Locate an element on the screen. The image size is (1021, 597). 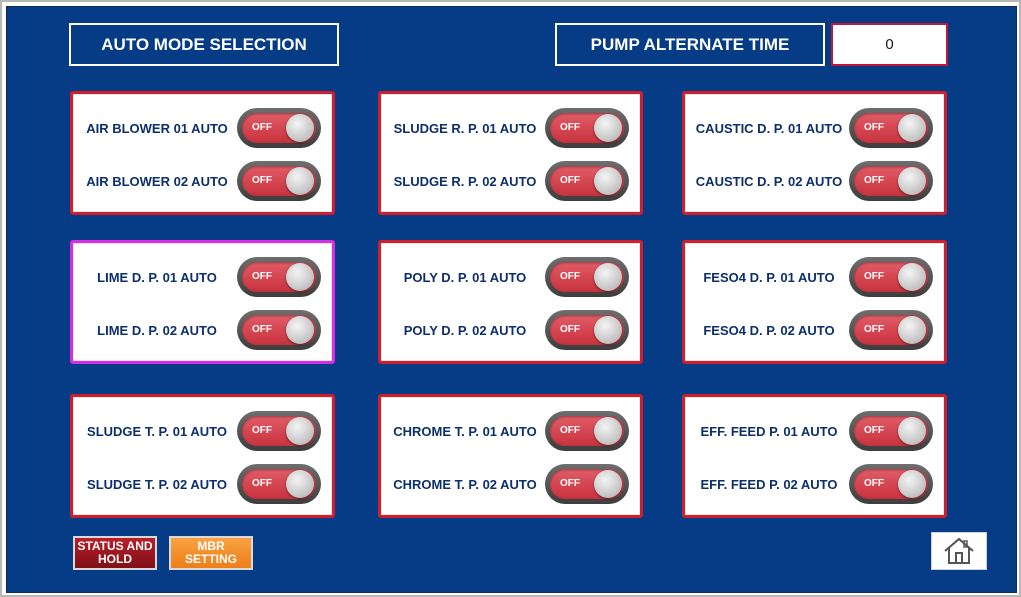
auto-label: AIR BLOWER 02 AUTO is located at coordinates (157, 181).